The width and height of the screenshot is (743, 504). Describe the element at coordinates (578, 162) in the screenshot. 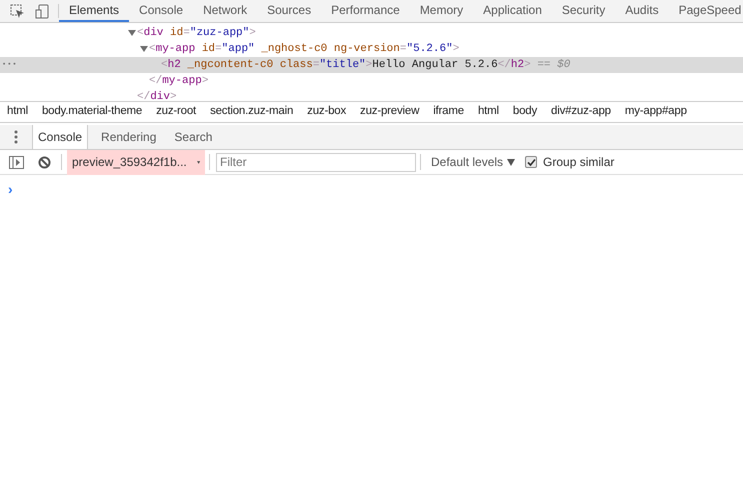

I see `group-similar-label: Group similar` at that location.